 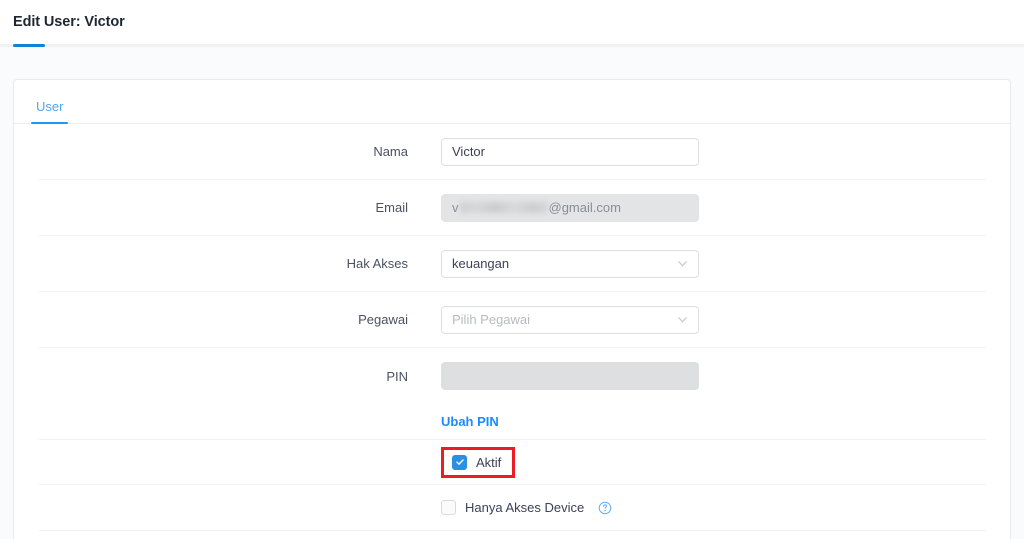 What do you see at coordinates (390, 151) in the screenshot?
I see `label-nama: Nama` at bounding box center [390, 151].